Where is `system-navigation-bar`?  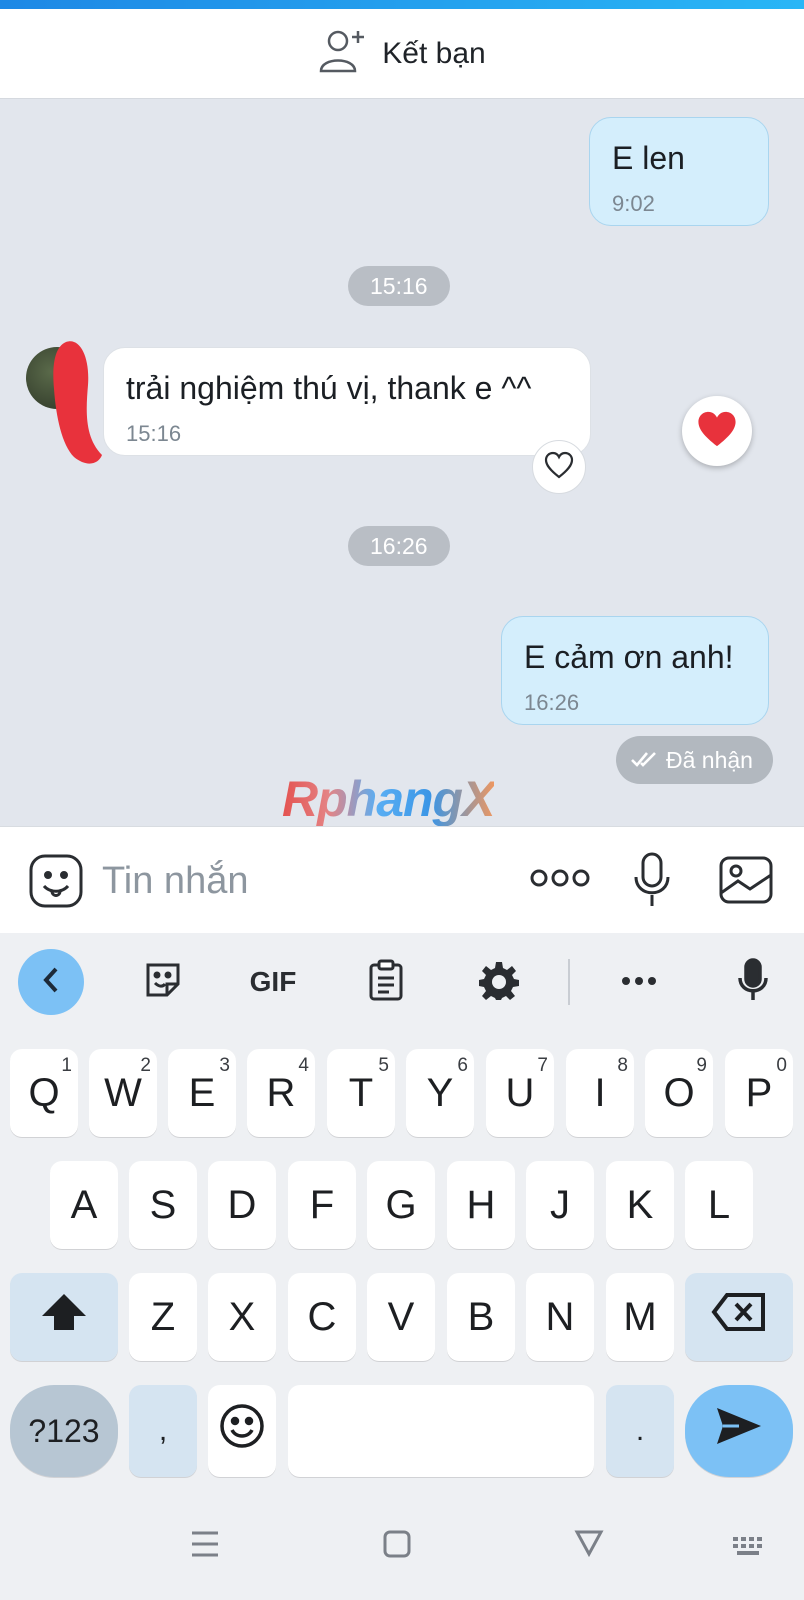 system-navigation-bar is located at coordinates (402, 1550).